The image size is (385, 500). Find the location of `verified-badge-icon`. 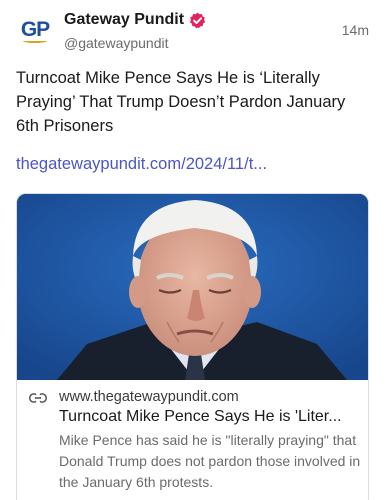

verified-badge-icon is located at coordinates (197, 20).